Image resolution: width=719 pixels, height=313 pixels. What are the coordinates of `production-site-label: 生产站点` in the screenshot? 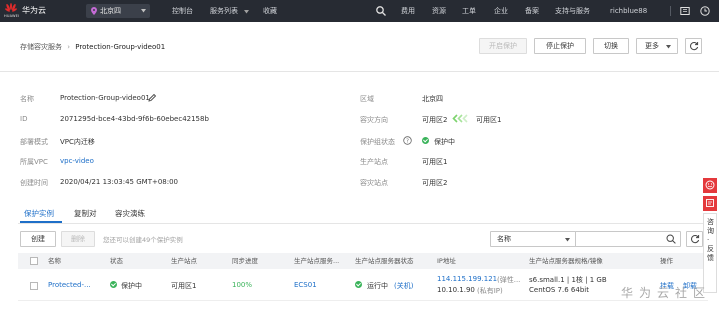 It's located at (374, 162).